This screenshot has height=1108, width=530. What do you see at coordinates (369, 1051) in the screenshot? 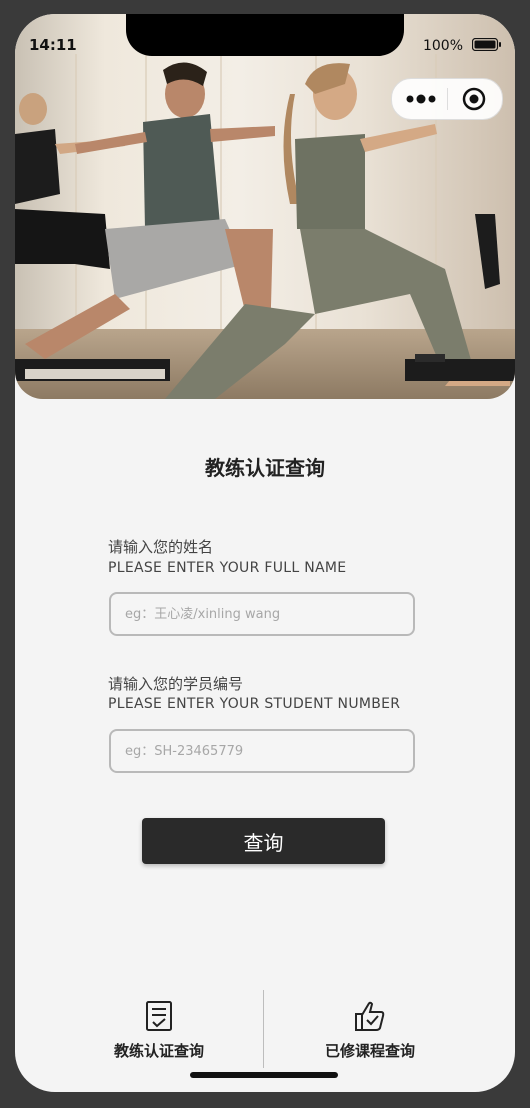
I see `tab-label: 已修课程查询` at bounding box center [369, 1051].